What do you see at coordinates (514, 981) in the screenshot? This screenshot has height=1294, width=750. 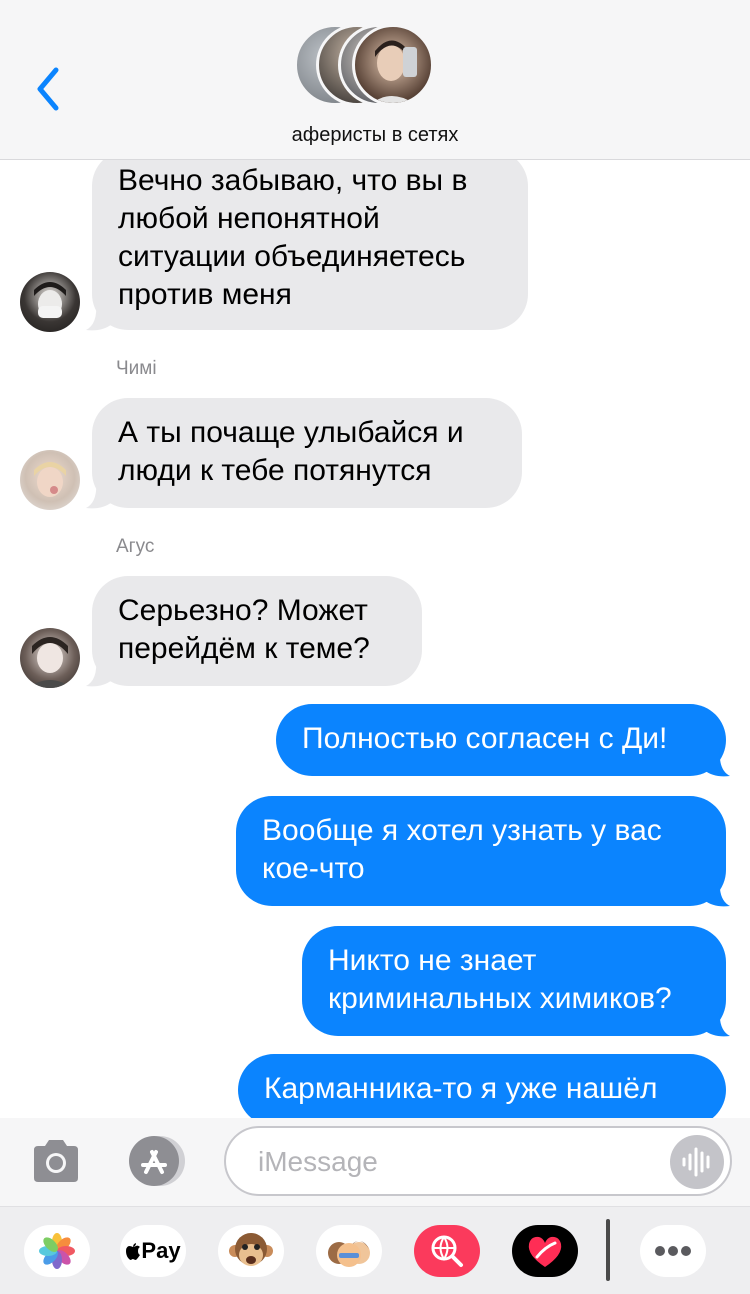 I see `outgoing-message-bubble: Никто не знает криминальных химиков?` at bounding box center [514, 981].